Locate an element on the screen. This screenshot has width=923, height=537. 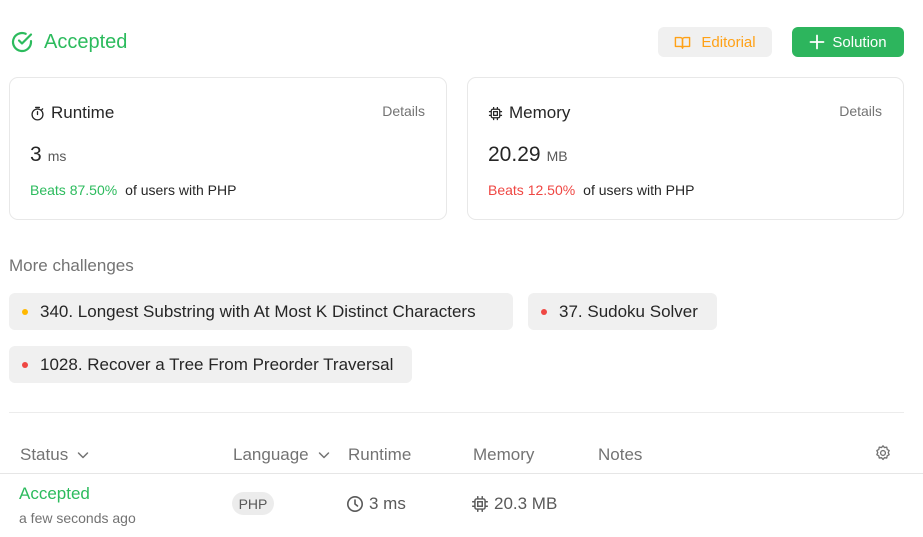
row-runtime-value: 3 ms is located at coordinates (387, 503).